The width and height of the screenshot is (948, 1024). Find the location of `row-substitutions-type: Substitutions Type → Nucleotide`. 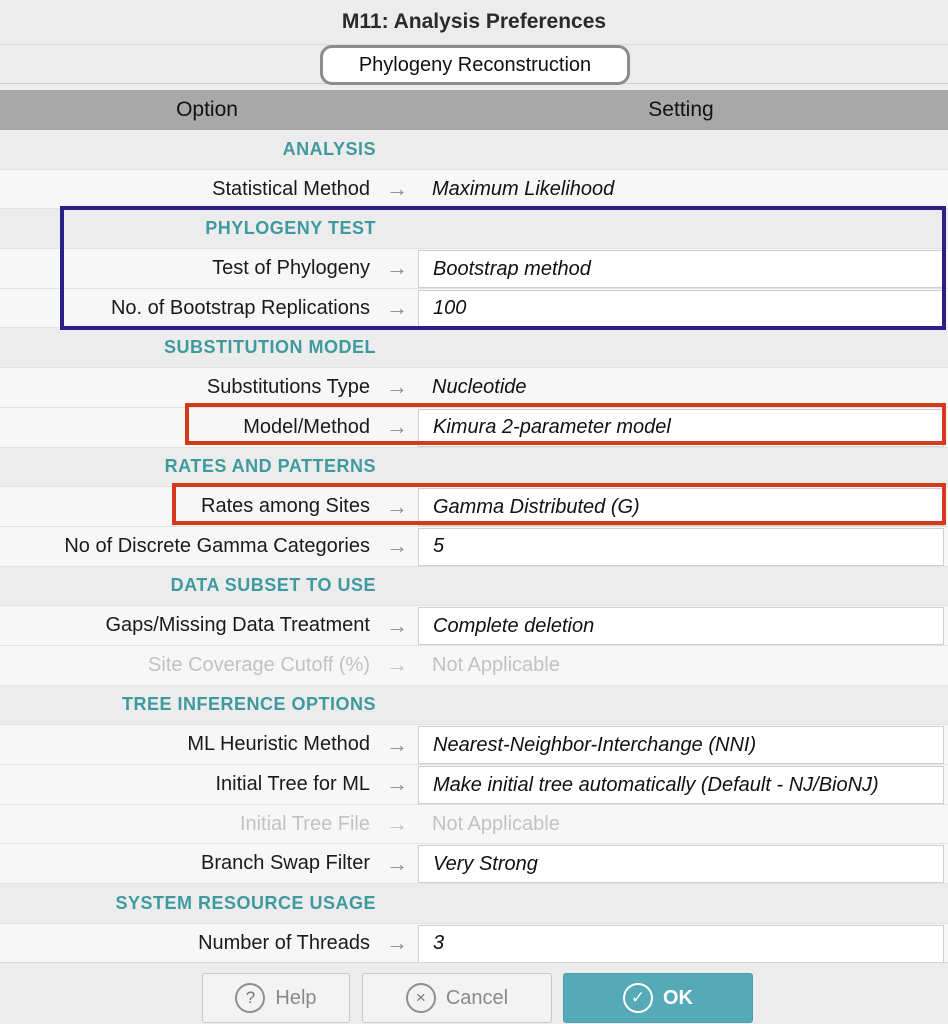

row-substitutions-type: Substitutions Type → Nucleotide is located at coordinates (474, 388).